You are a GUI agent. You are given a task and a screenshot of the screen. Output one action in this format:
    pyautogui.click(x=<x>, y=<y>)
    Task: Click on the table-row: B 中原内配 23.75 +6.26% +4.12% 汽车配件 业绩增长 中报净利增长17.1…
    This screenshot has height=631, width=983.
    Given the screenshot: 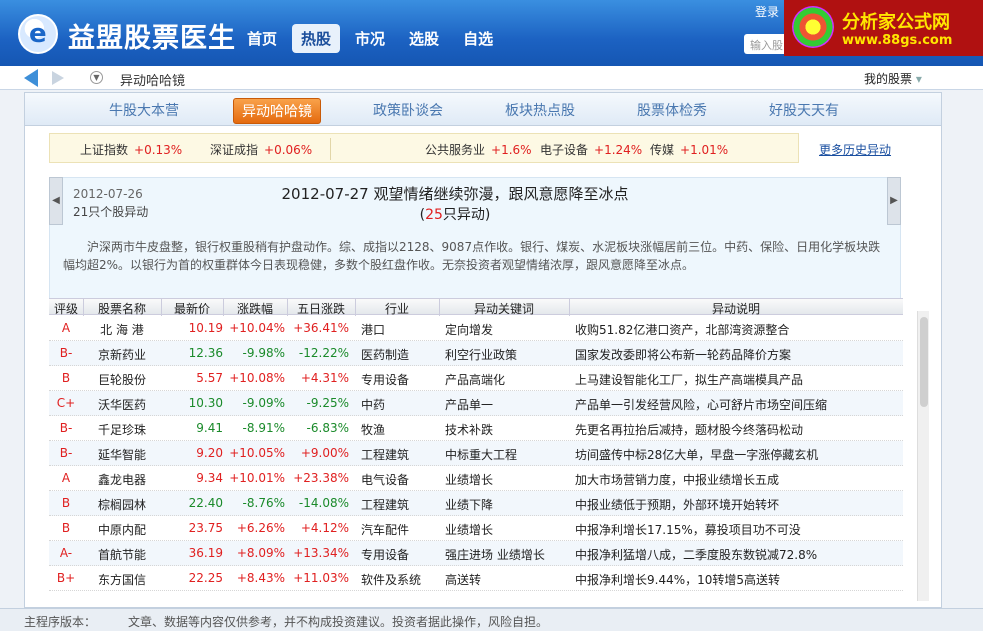 What is the action you would take?
    pyautogui.click(x=476, y=528)
    